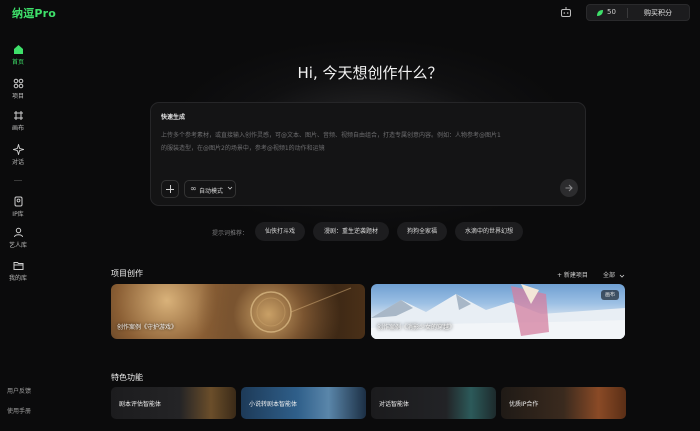 The width and height of the screenshot is (700, 431). Describe the element at coordinates (351, 231) in the screenshot. I see `suggestion-chip: 漫剧：重生逆袭题材` at that location.